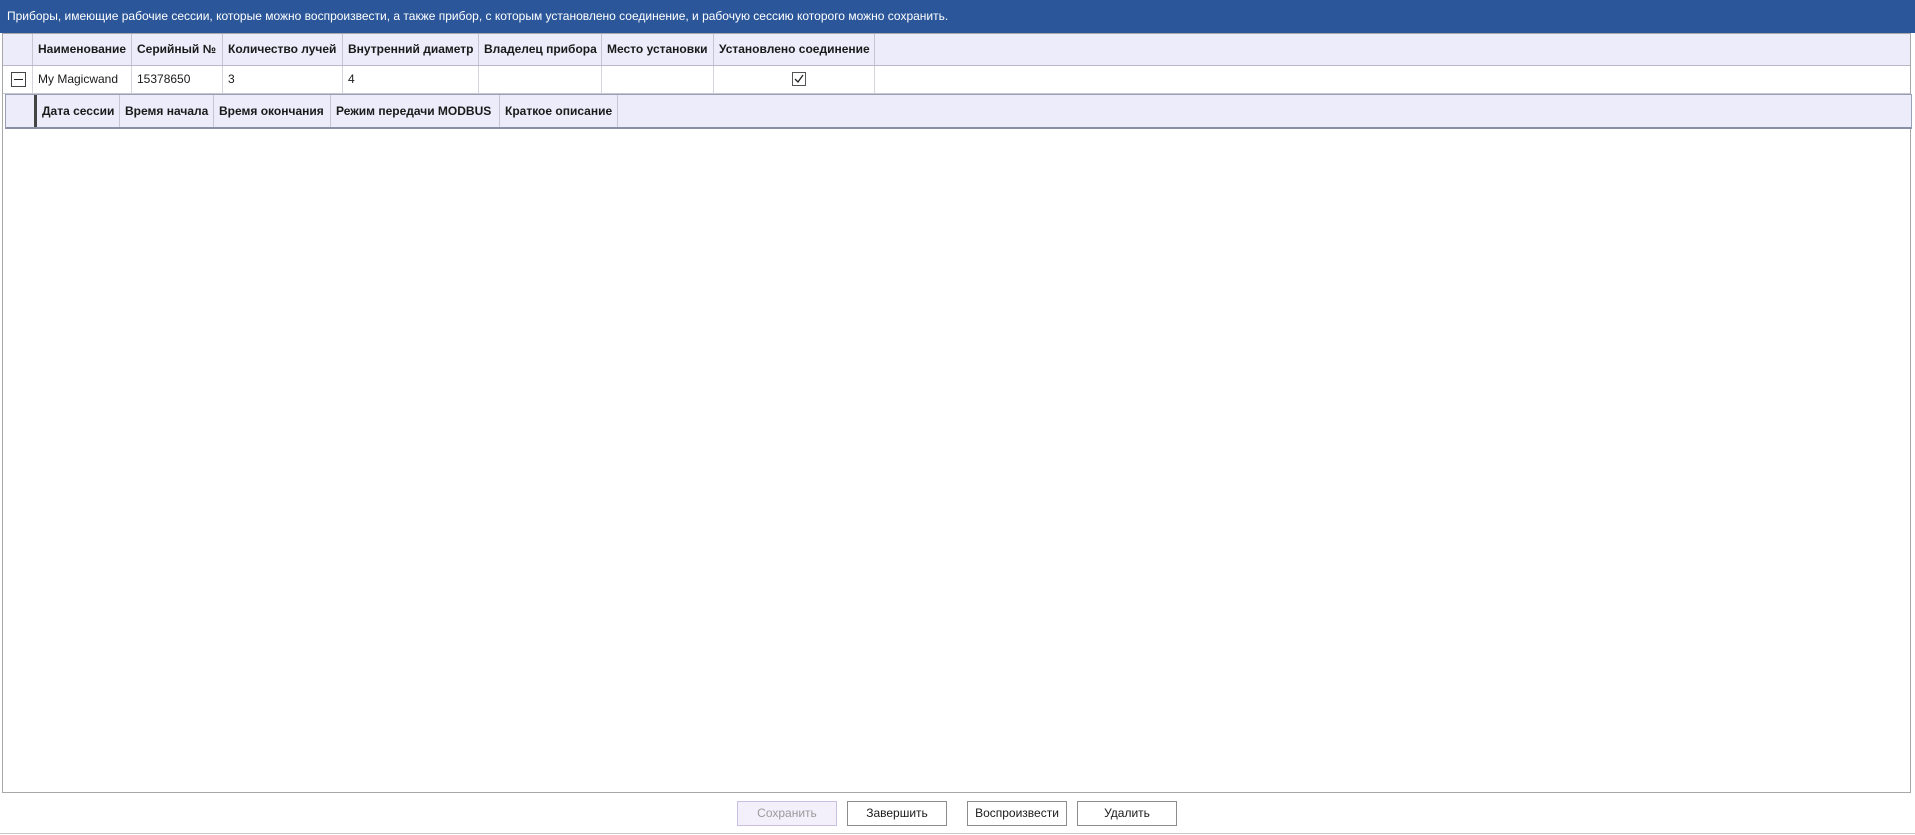 The width and height of the screenshot is (1915, 835). Describe the element at coordinates (658, 49) in the screenshot. I see `column-header-location: Место установки` at that location.